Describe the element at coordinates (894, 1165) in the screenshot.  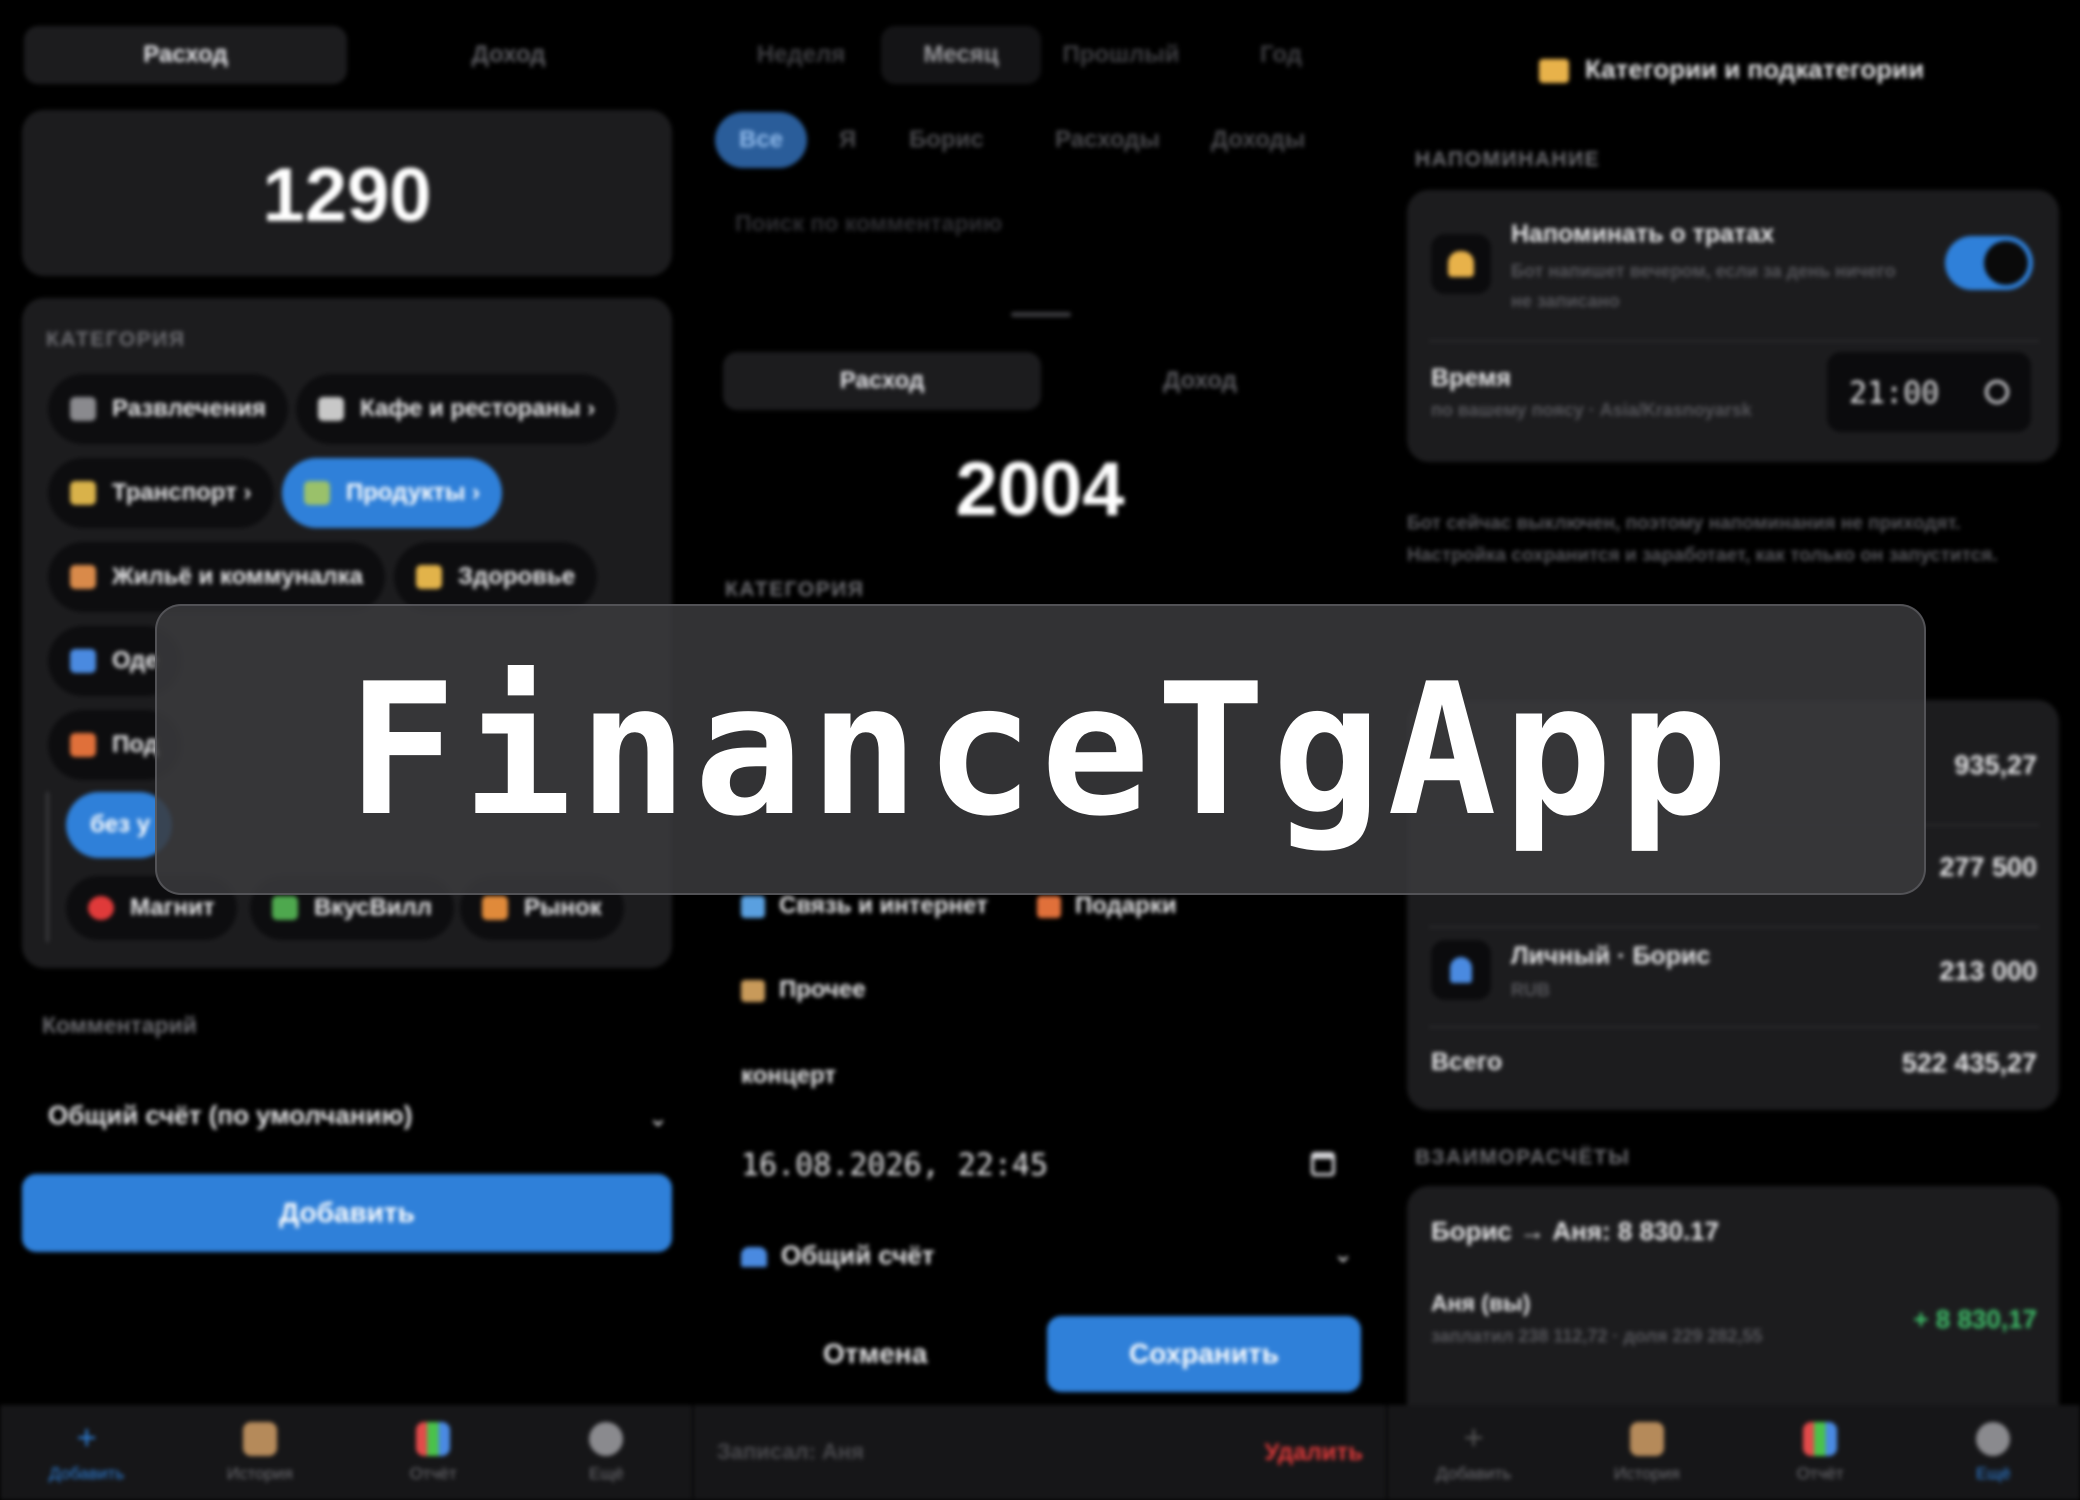
I see `datetime-input: 16.08.2026, 22:45` at that location.